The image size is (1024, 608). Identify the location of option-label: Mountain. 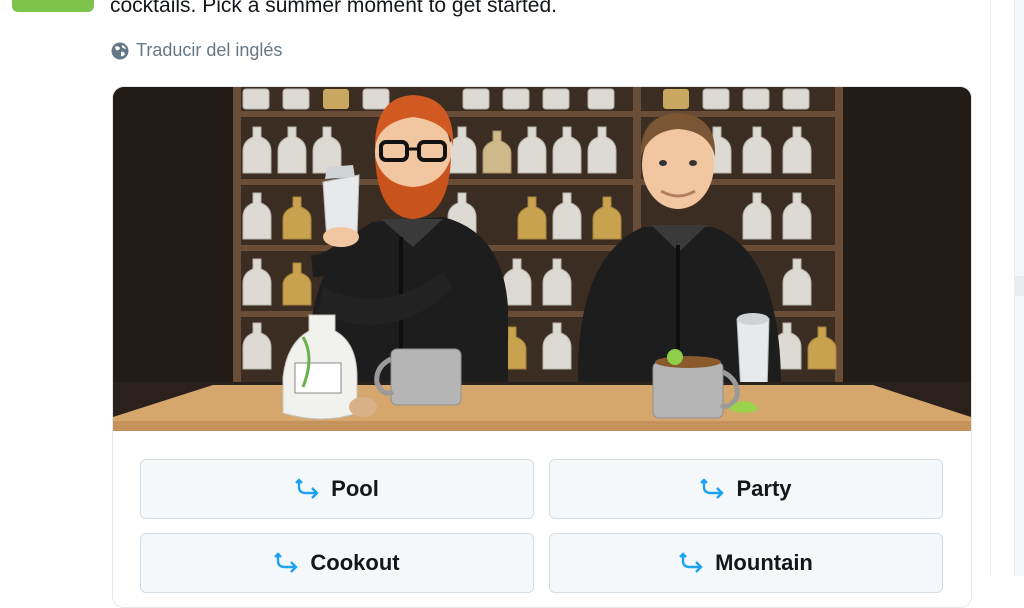
(764, 562).